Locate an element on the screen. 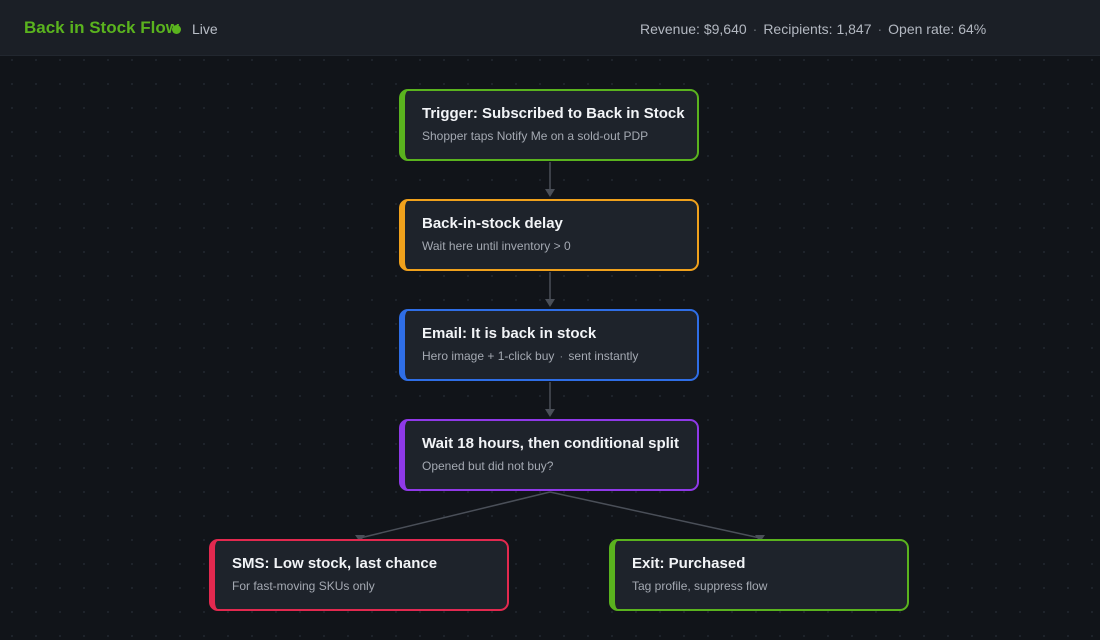 The height and width of the screenshot is (640, 1100). node-title: Exit: Purchased is located at coordinates (689, 563).